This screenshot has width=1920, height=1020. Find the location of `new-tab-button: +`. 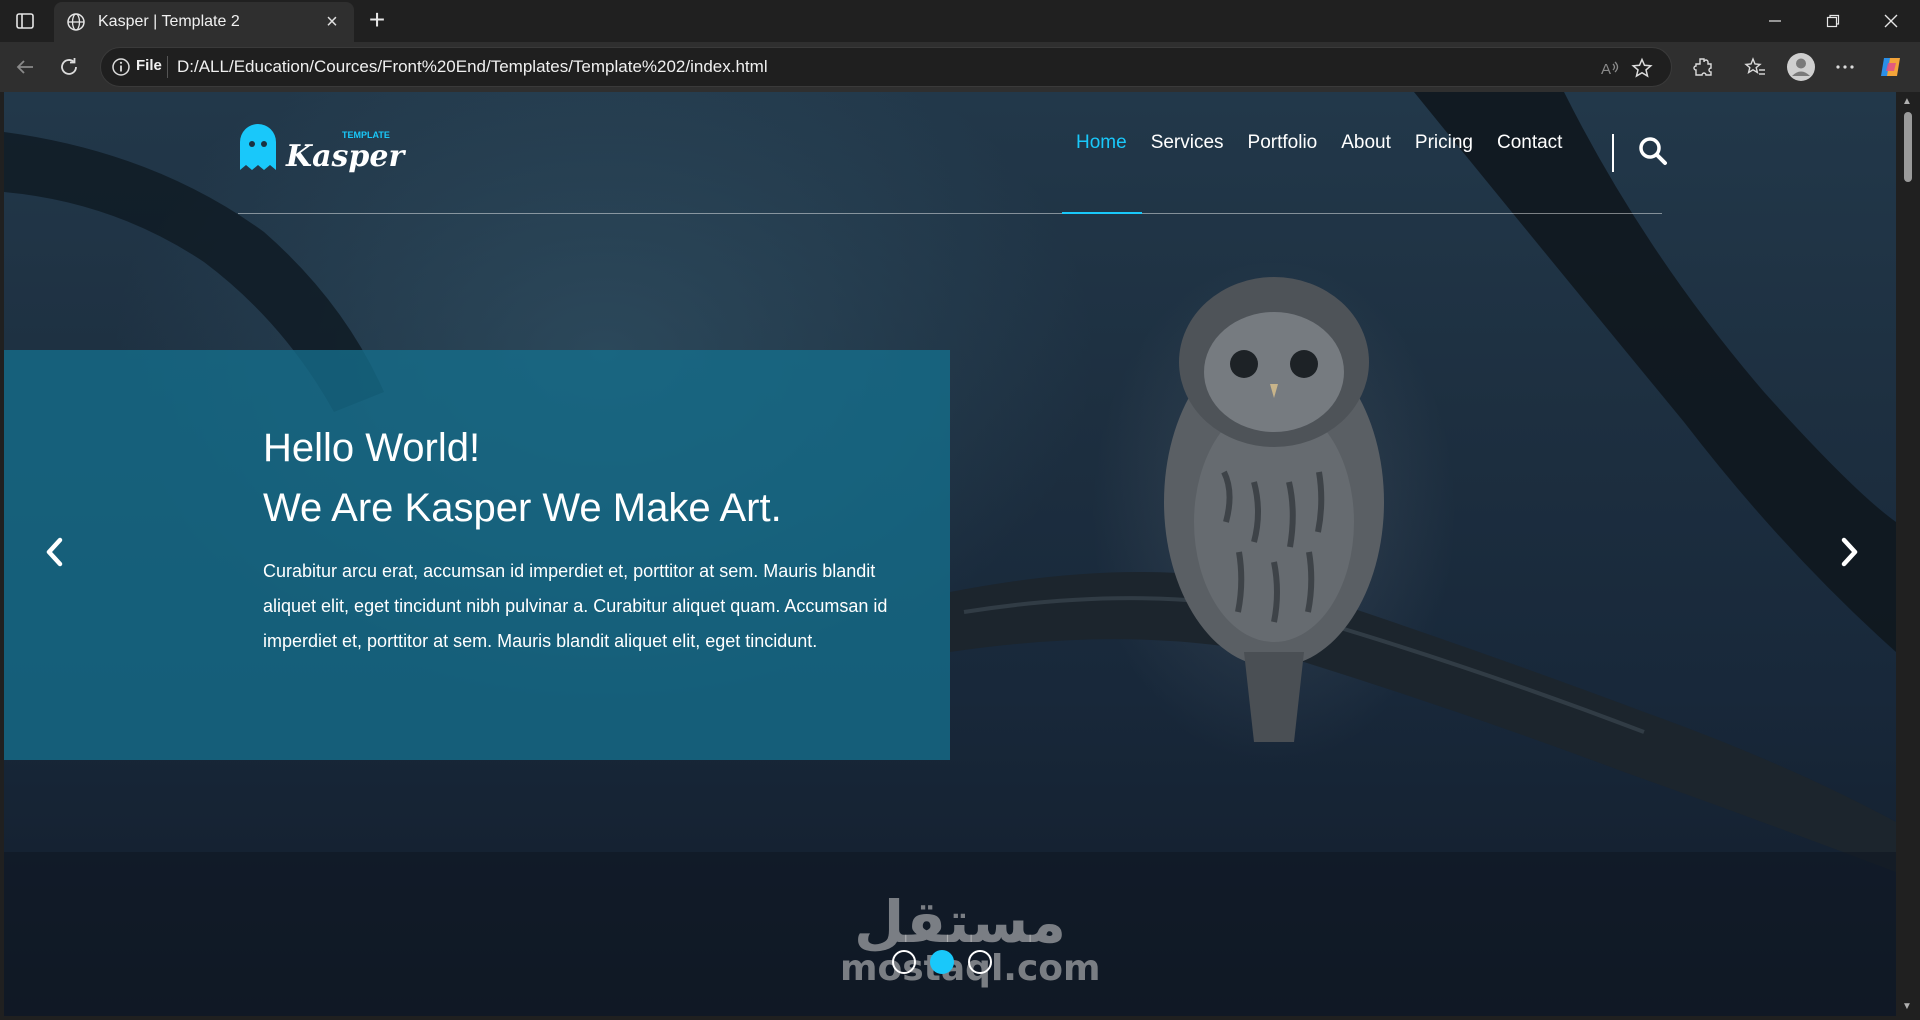

new-tab-button: + is located at coordinates (377, 21).